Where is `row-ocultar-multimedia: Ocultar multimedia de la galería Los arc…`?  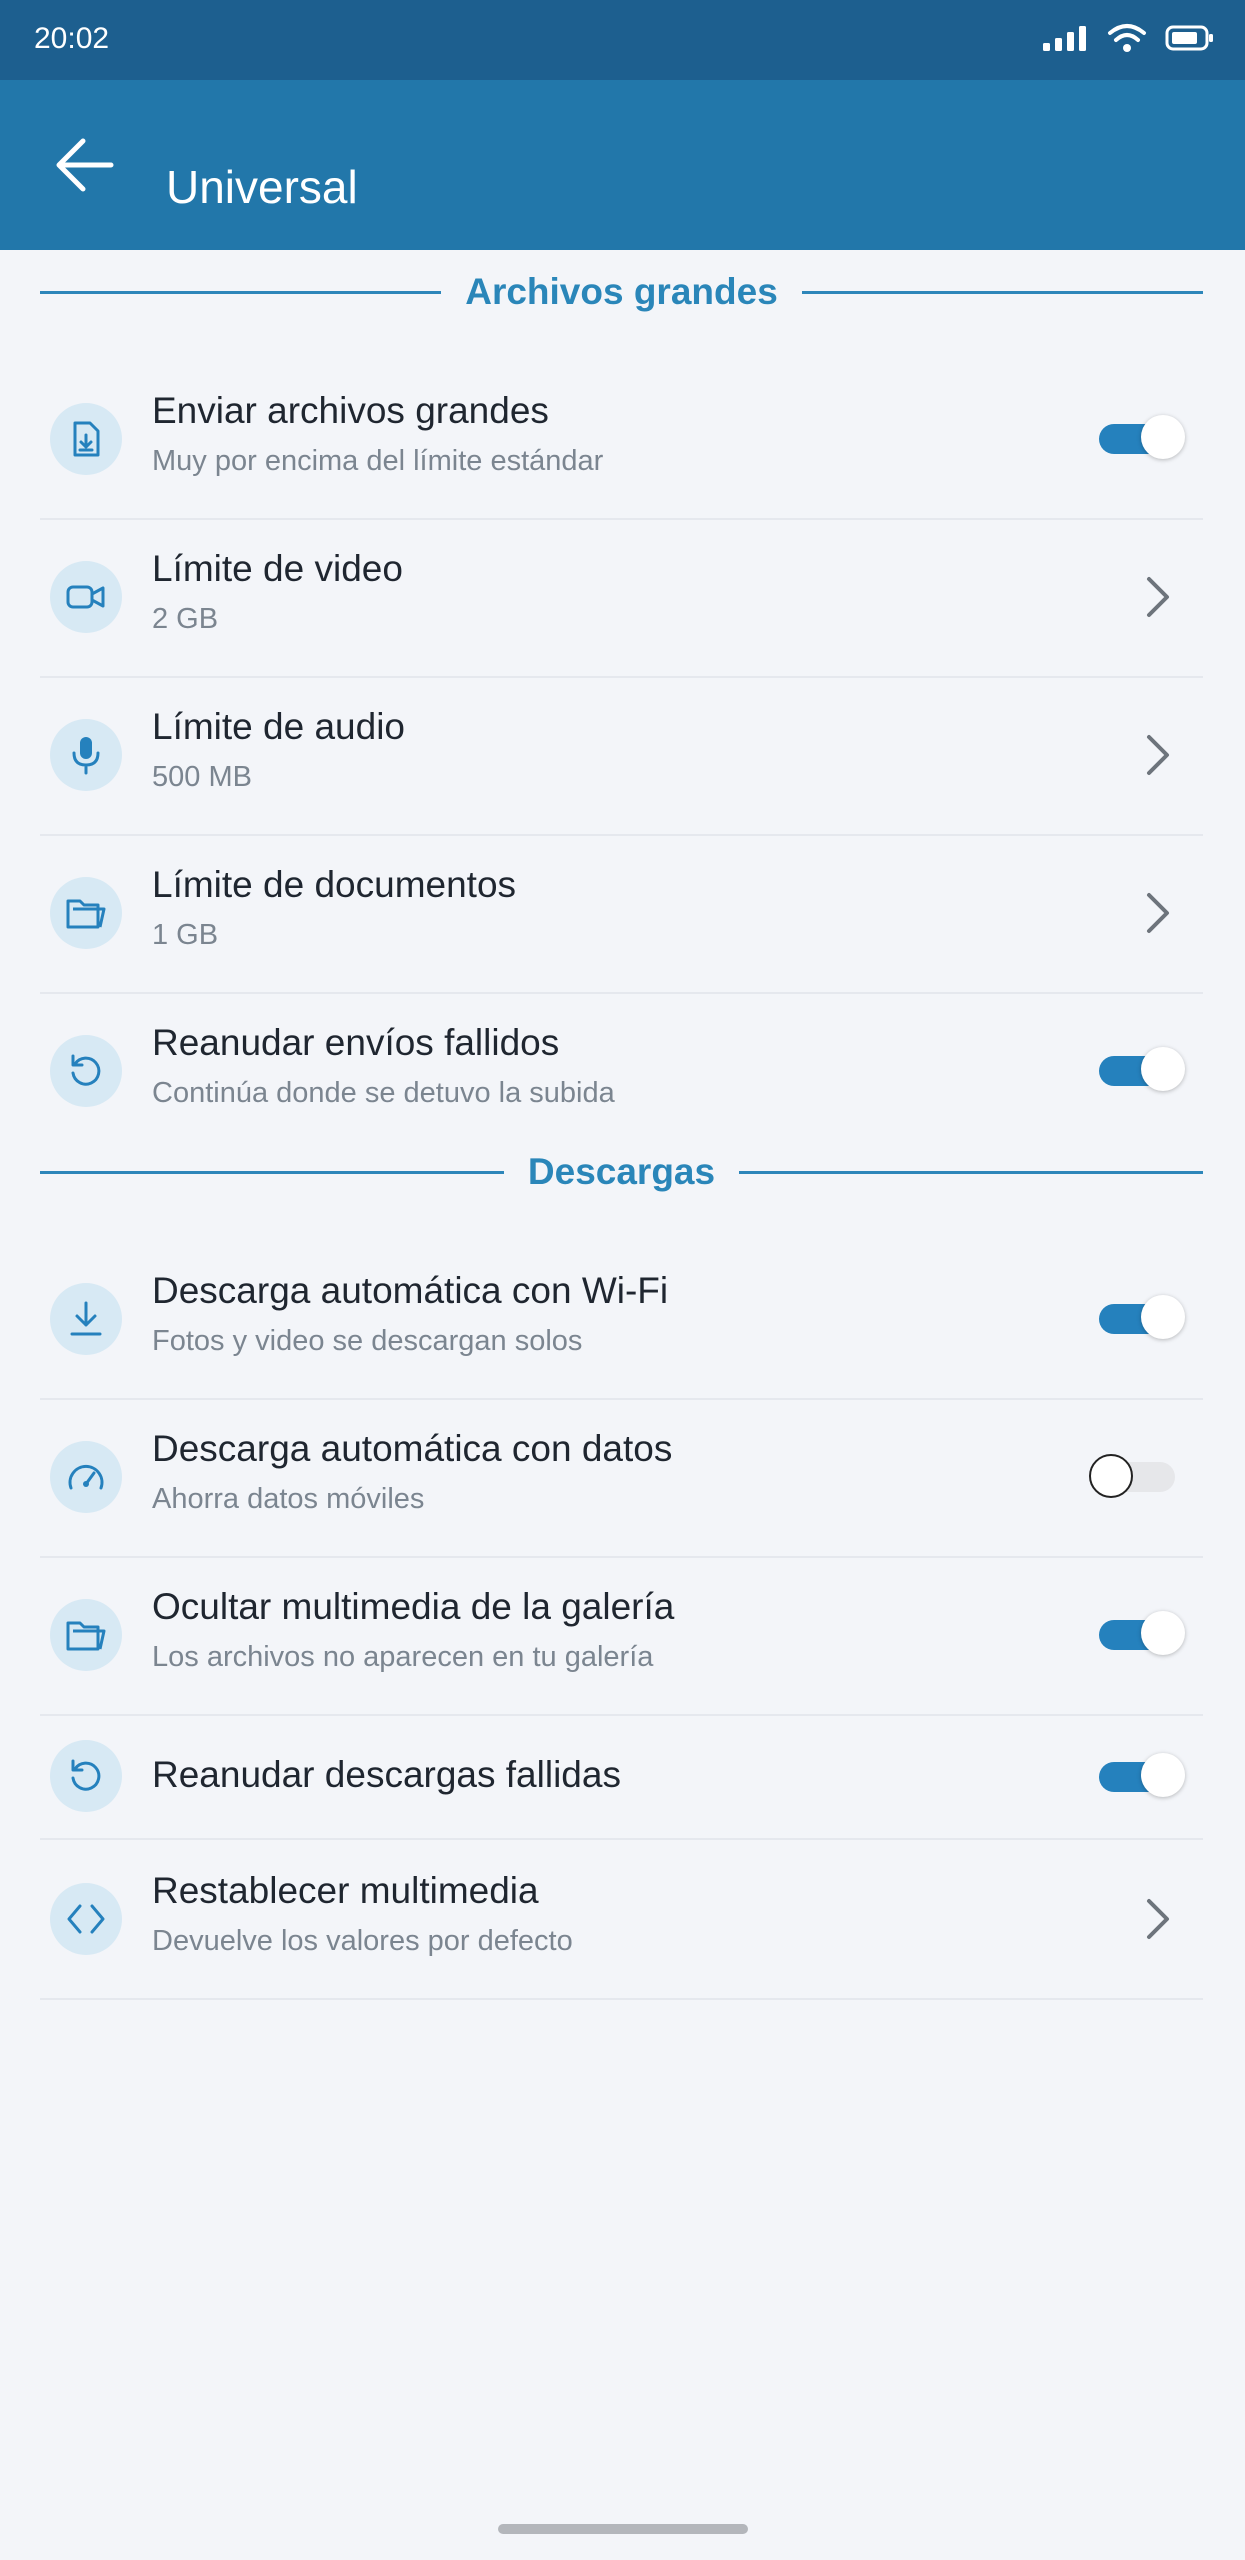
row-ocultar-multimedia: Ocultar multimedia de la galería Los arc… is located at coordinates (621, 1636).